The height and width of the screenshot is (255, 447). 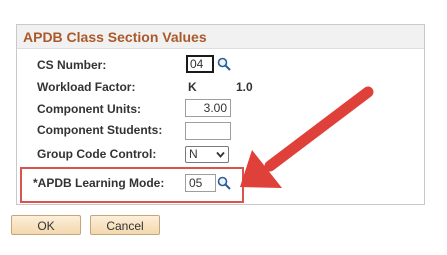 What do you see at coordinates (125, 225) in the screenshot?
I see `cancel-button: Cancel` at bounding box center [125, 225].